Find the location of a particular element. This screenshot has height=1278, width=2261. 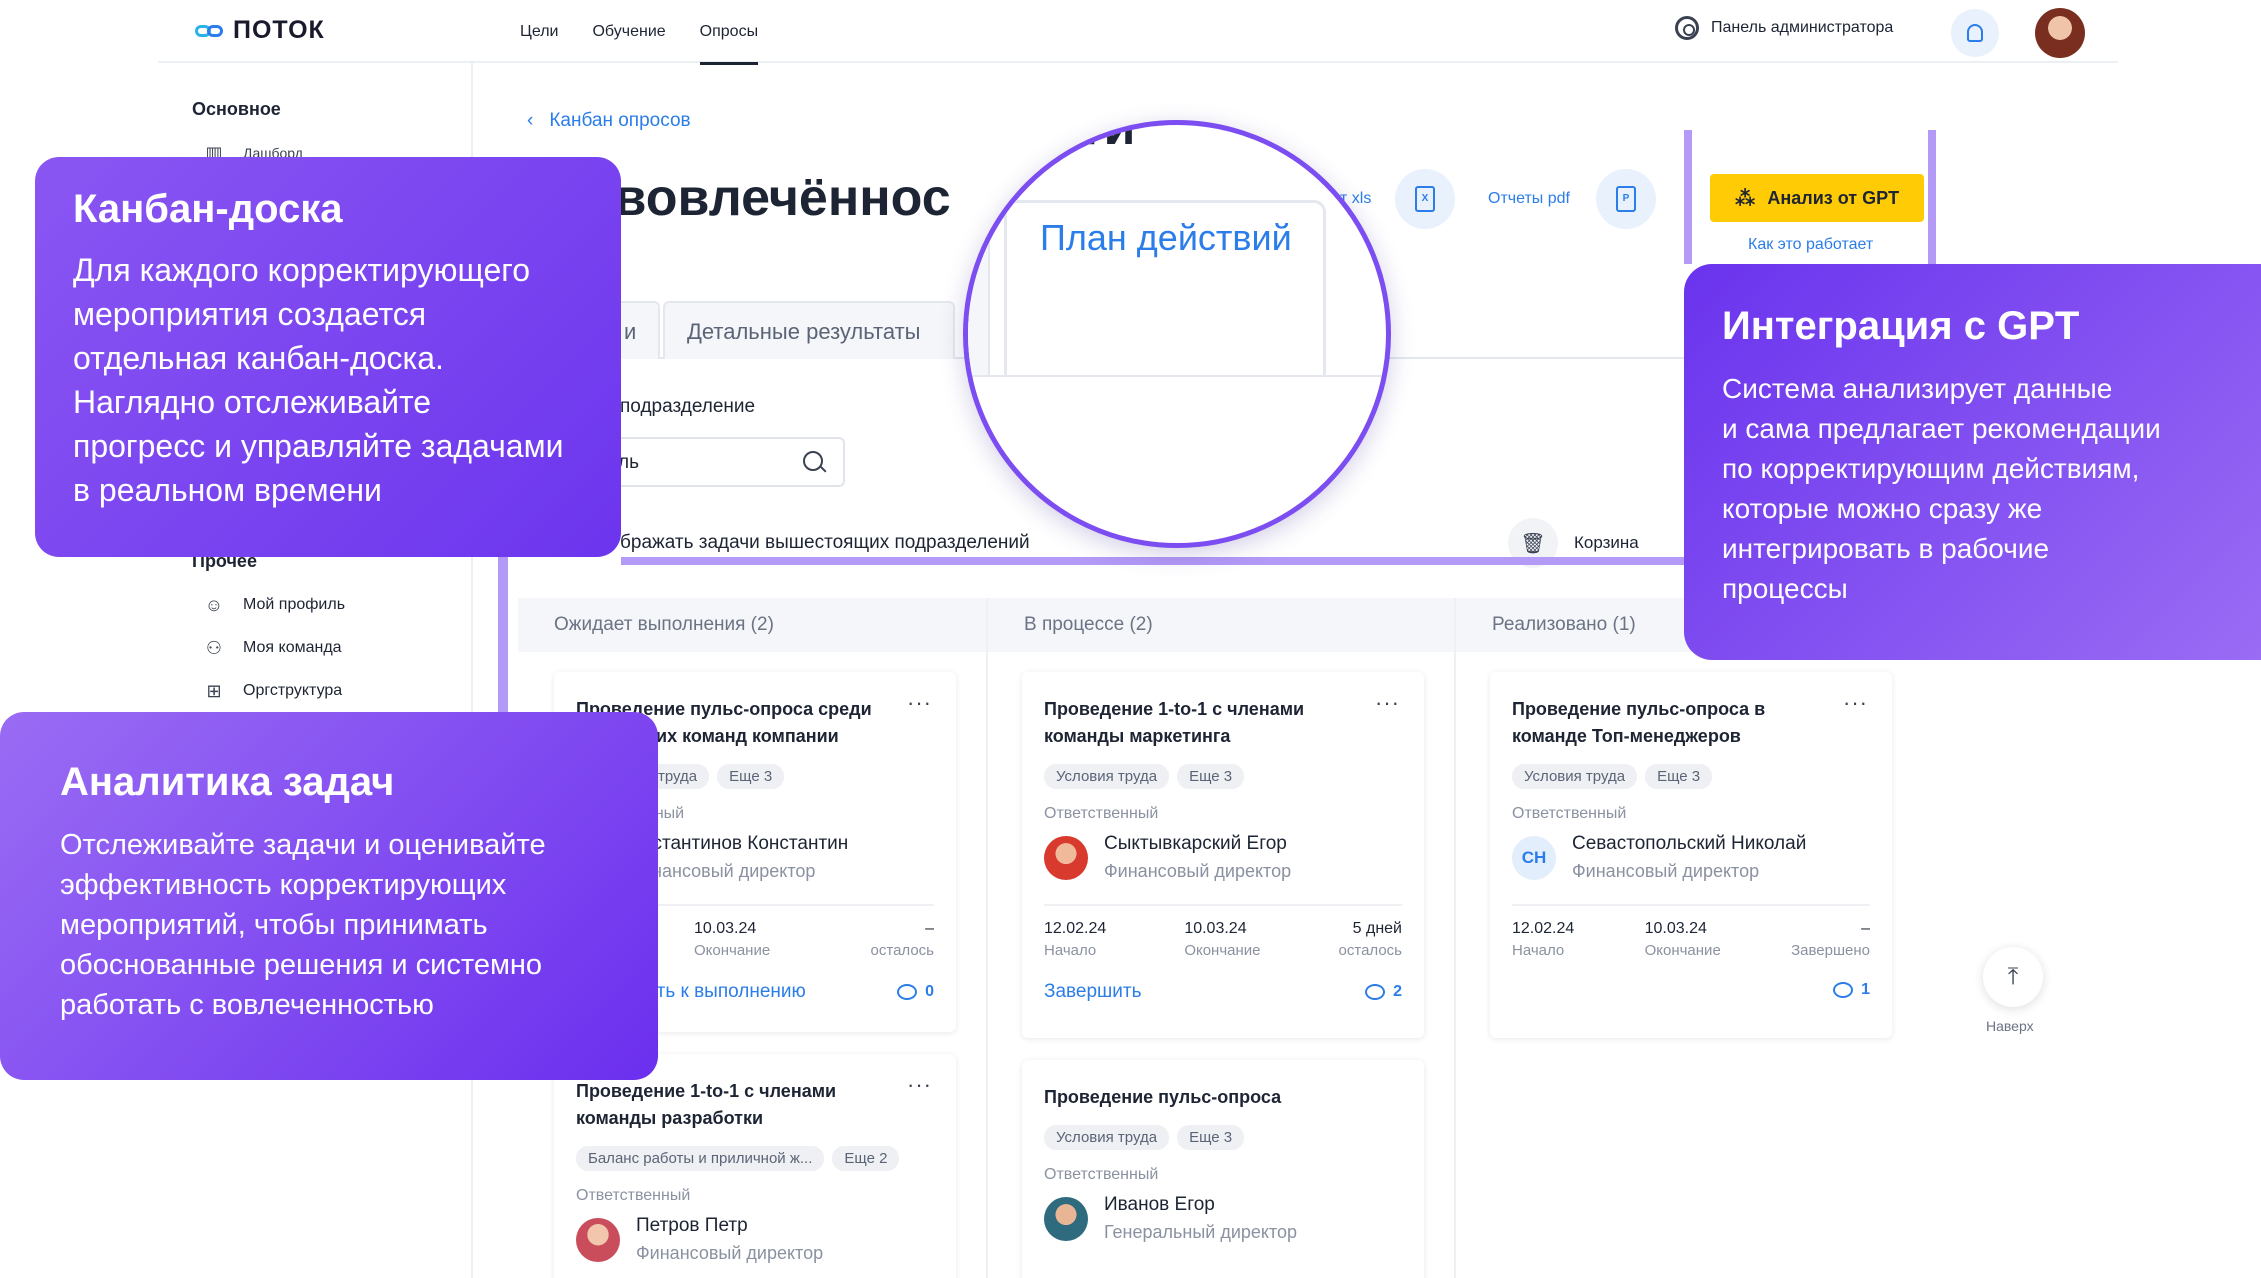

scroll-to-top-button: ⤒ is located at coordinates (2013, 977).